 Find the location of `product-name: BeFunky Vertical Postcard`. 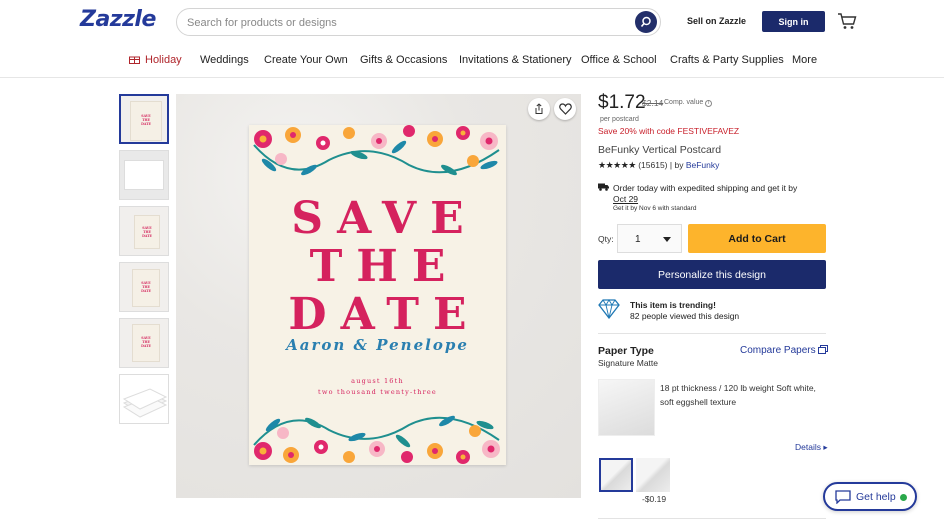

product-name: BeFunky Vertical Postcard is located at coordinates (660, 150).